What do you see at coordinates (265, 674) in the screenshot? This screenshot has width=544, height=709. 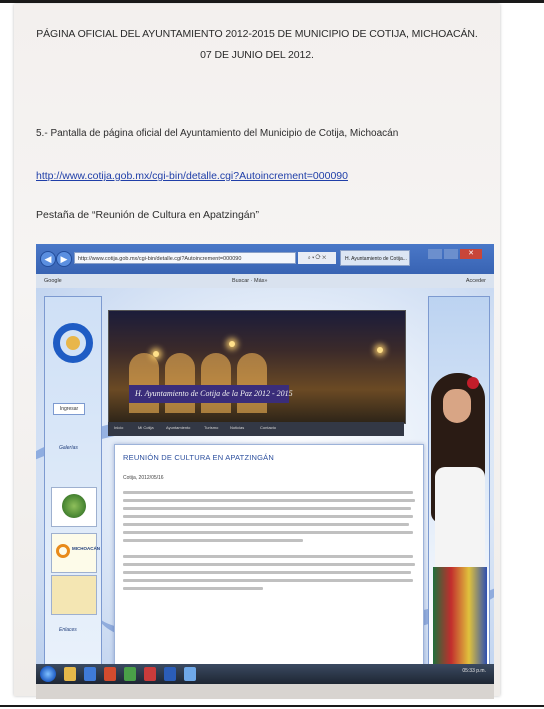 I see `windows-taskbar: 05:33 p.m.` at bounding box center [265, 674].